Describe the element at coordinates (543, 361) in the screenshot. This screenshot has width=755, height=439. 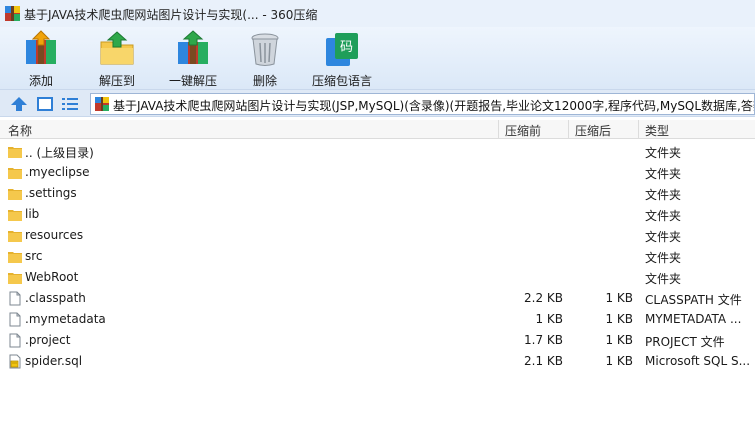
I see `file-size: 2.1 KB` at that location.